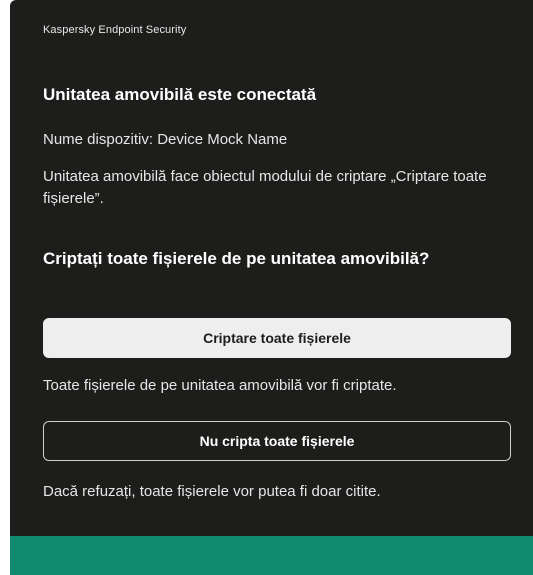 The height and width of the screenshot is (575, 533). I want to click on encrypt-all-files-button-label: Criptare toate fișierele, so click(277, 338).